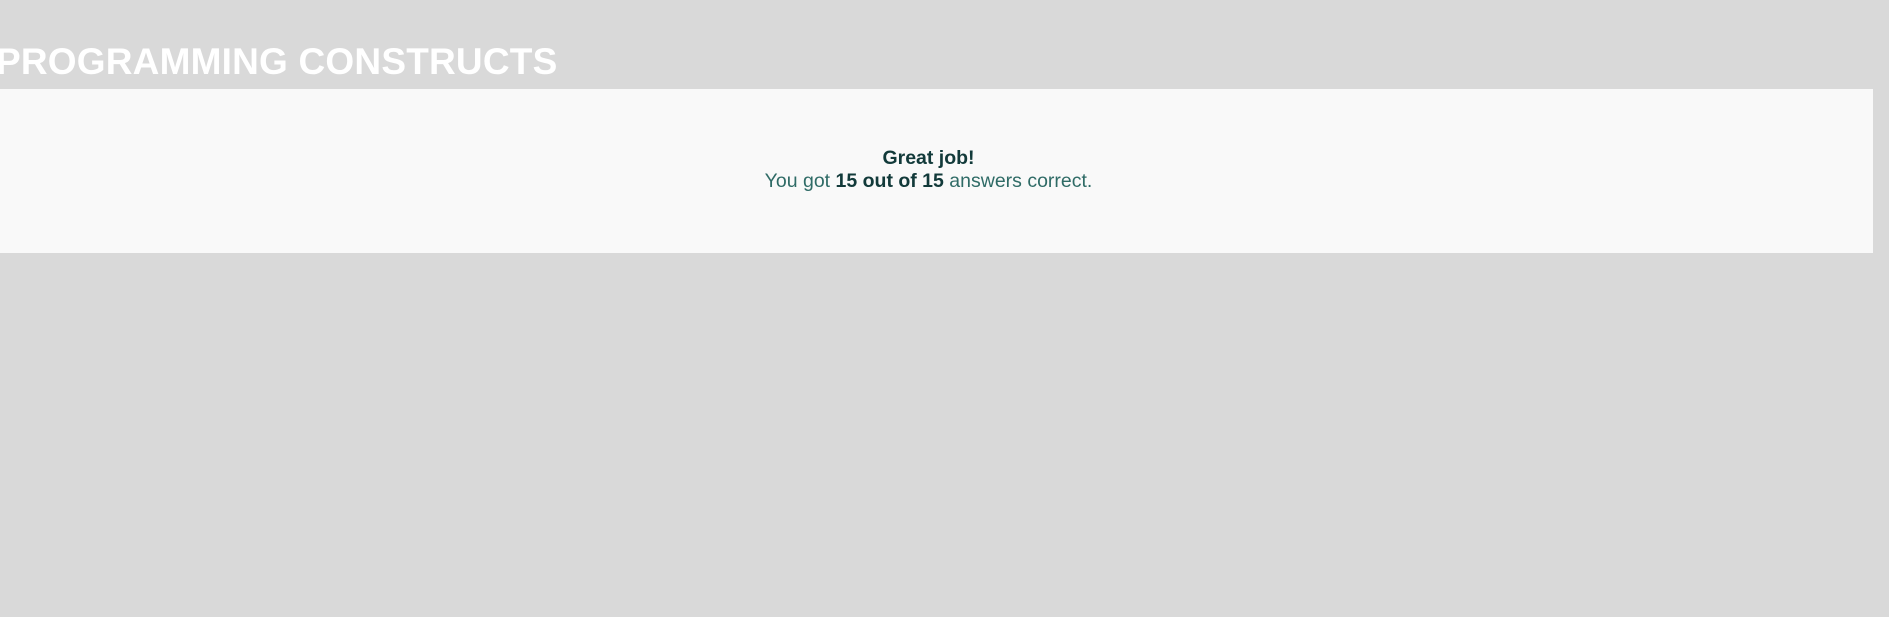 This screenshot has height=617, width=1889. I want to click on result-suffix: answers correct., so click(1021, 181).